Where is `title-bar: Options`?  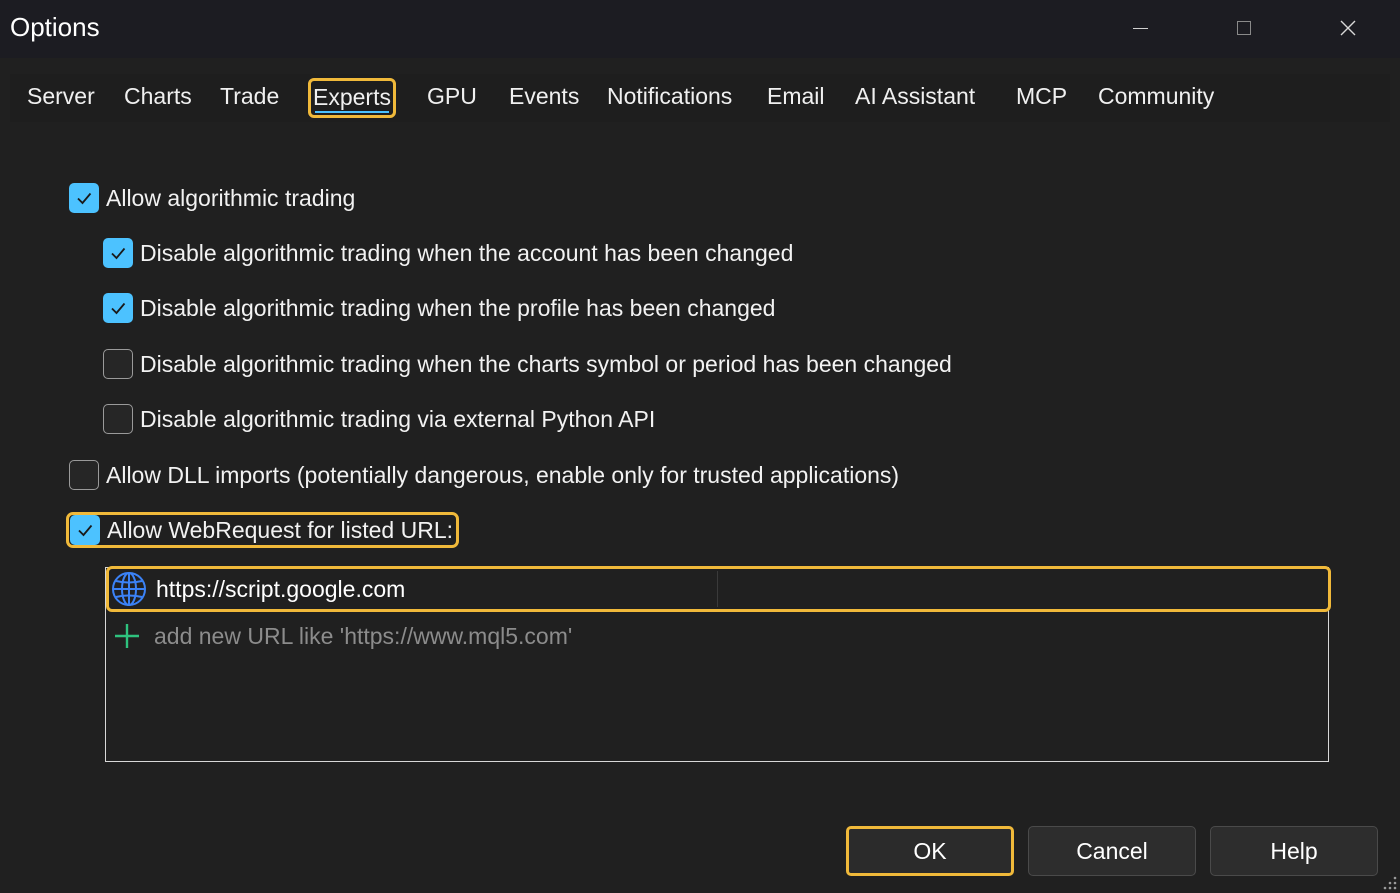 title-bar: Options is located at coordinates (700, 29).